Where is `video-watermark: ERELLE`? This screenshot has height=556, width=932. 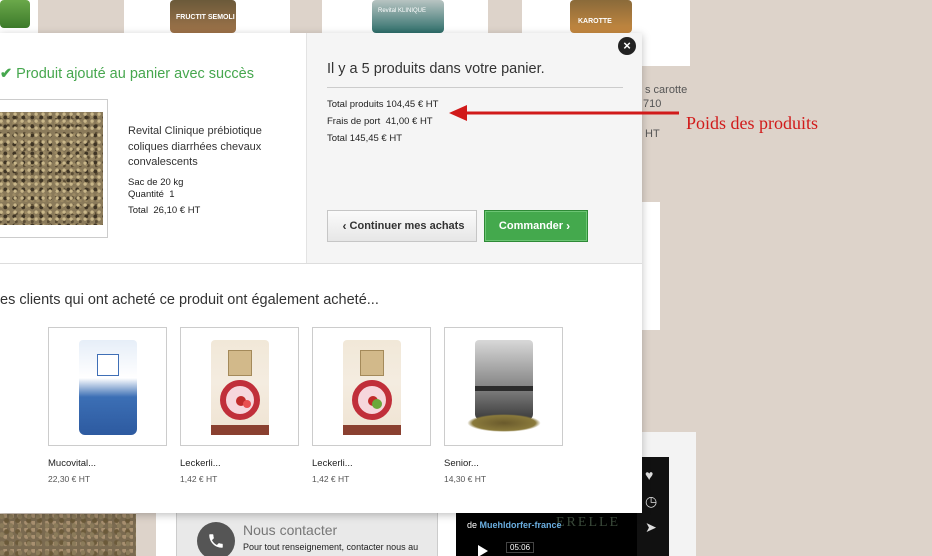 video-watermark: ERELLE is located at coordinates (588, 522).